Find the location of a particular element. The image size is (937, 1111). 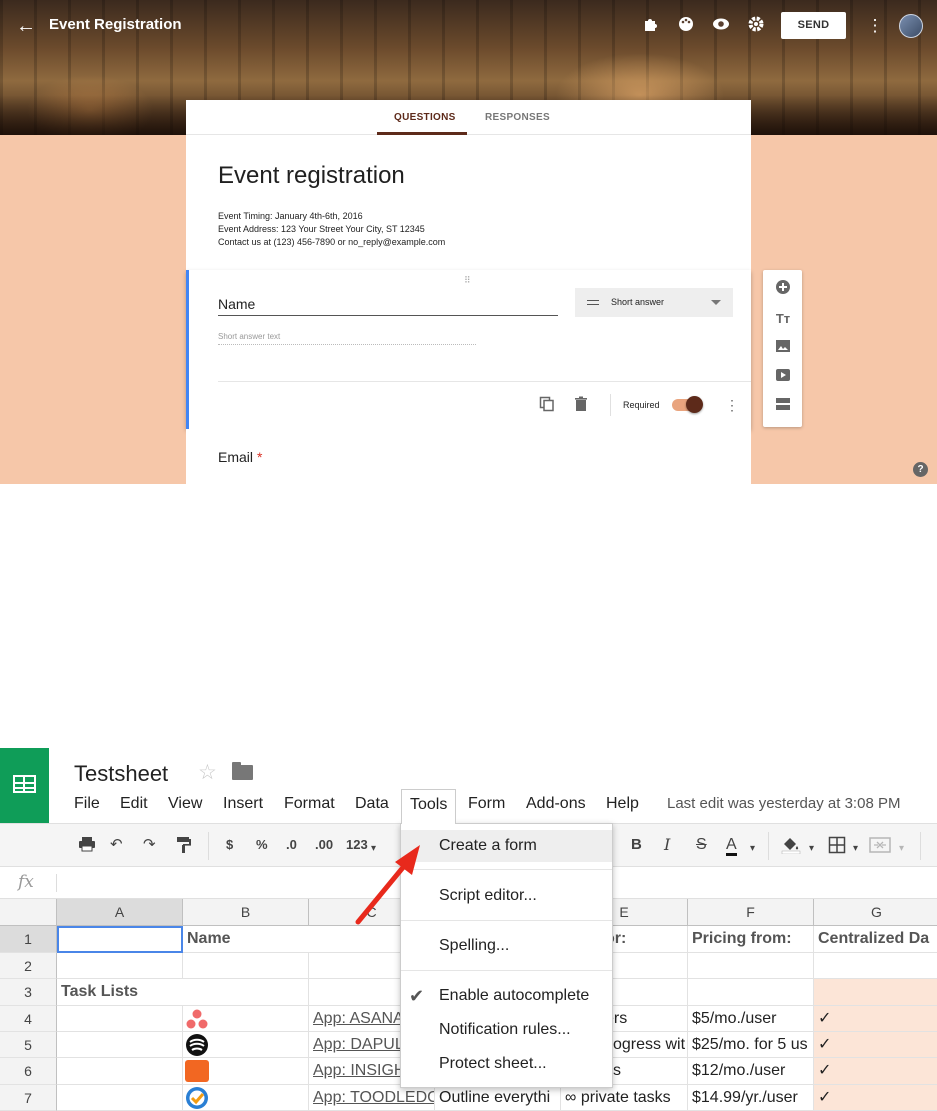

column-header: G is located at coordinates (875, 912).